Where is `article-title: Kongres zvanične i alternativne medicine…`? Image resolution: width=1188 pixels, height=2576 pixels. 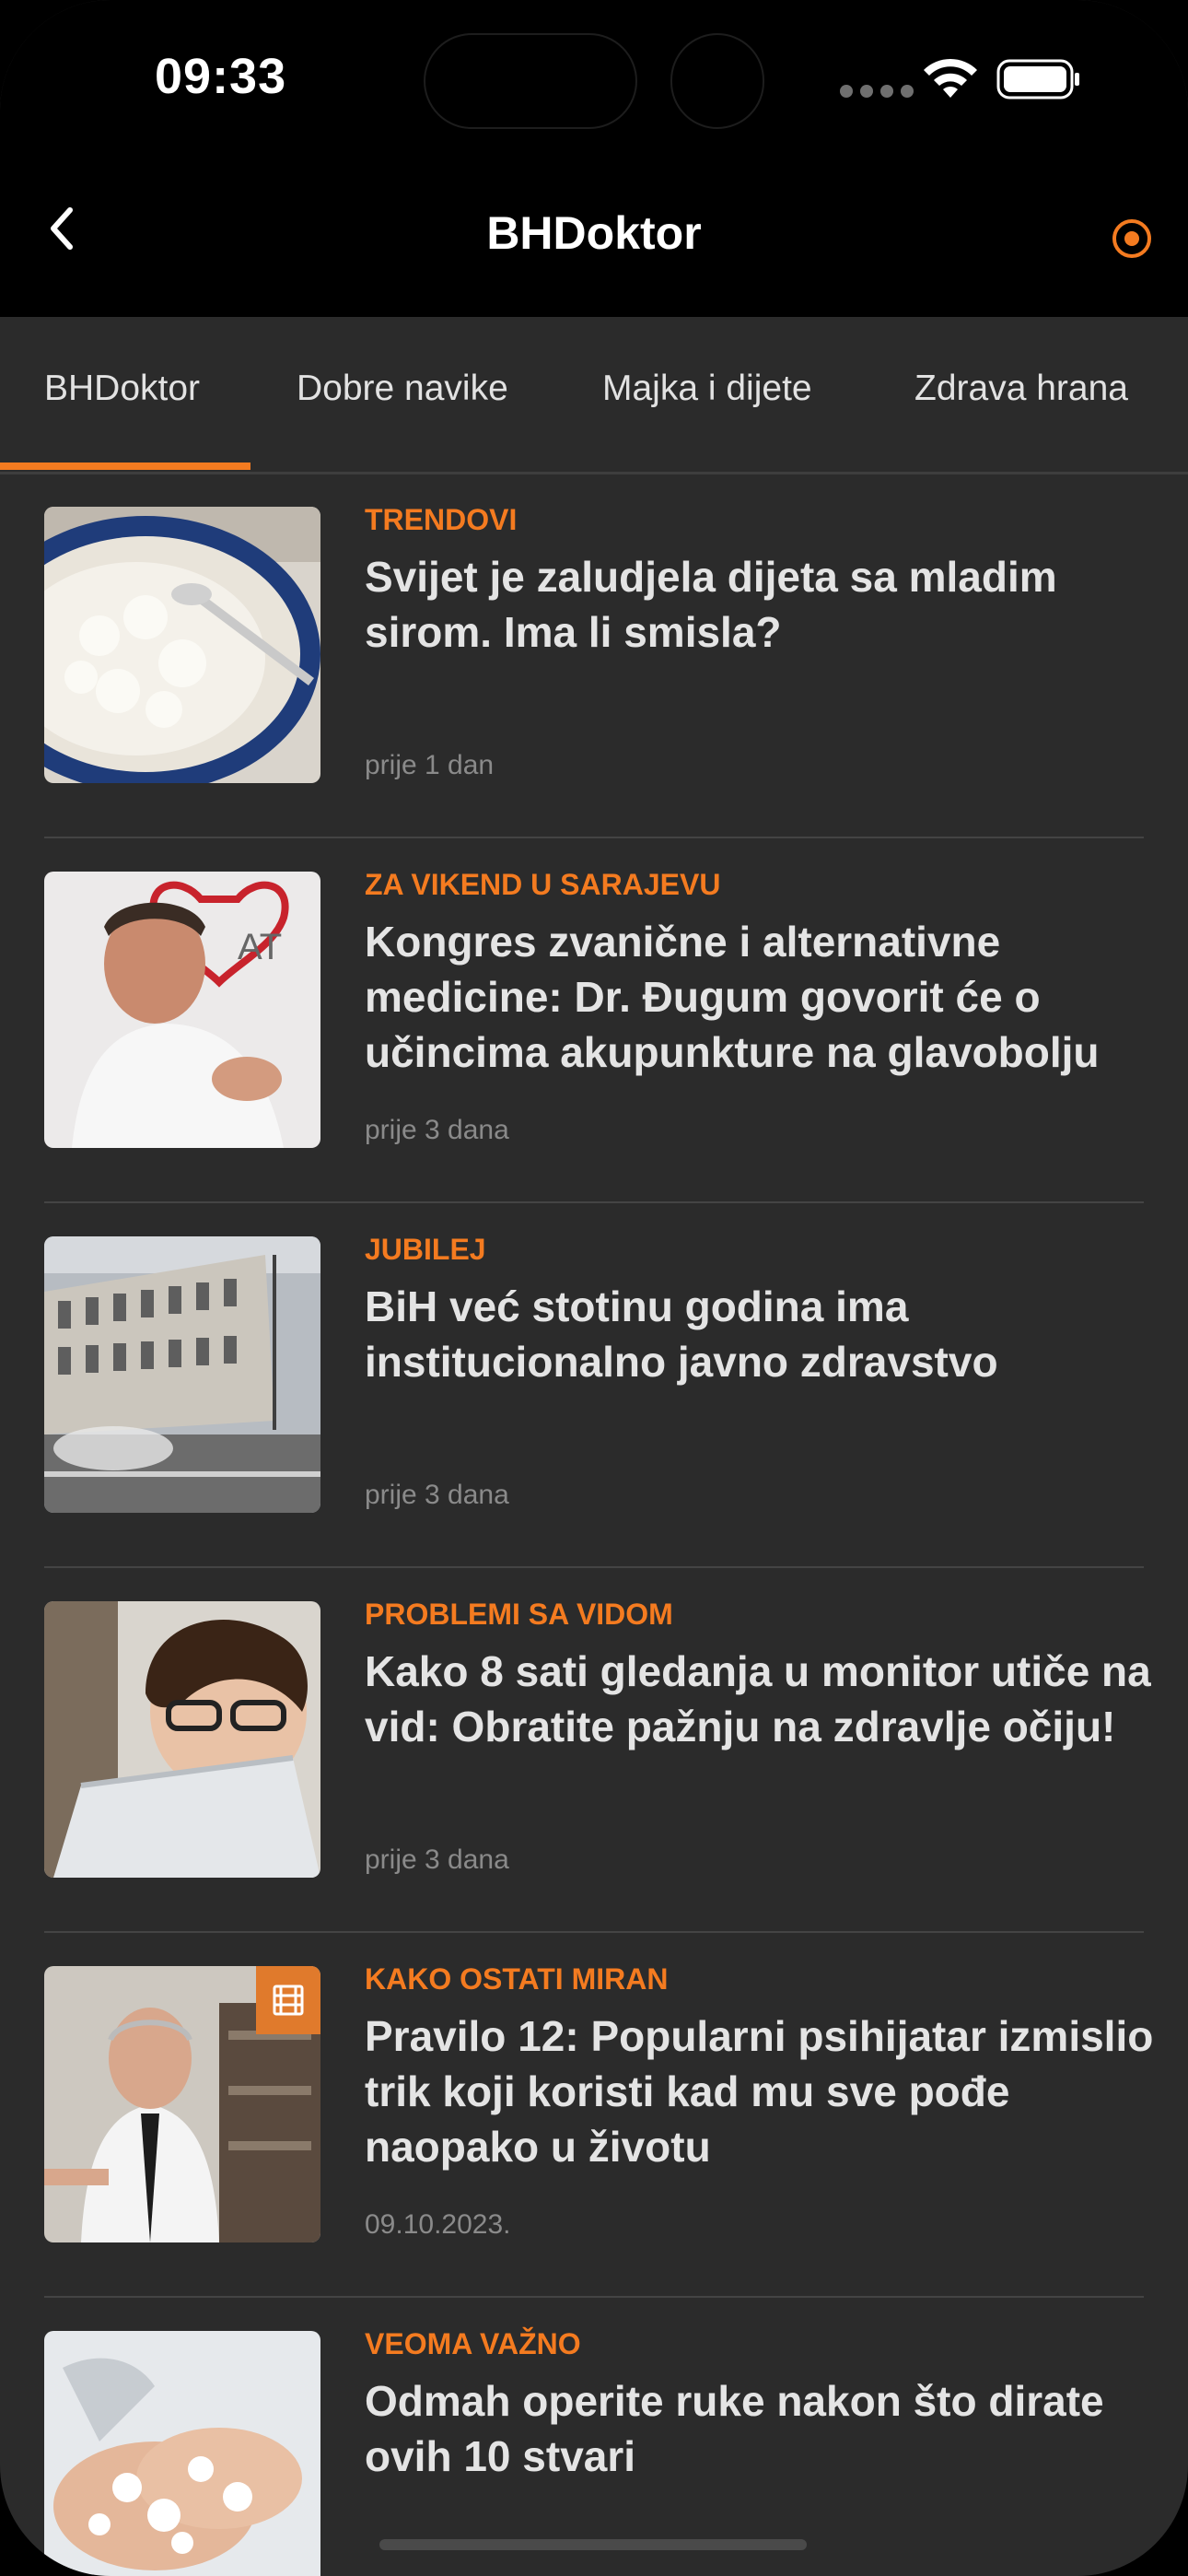 article-title: Kongres zvanične i alternativne medicine… is located at coordinates (761, 997).